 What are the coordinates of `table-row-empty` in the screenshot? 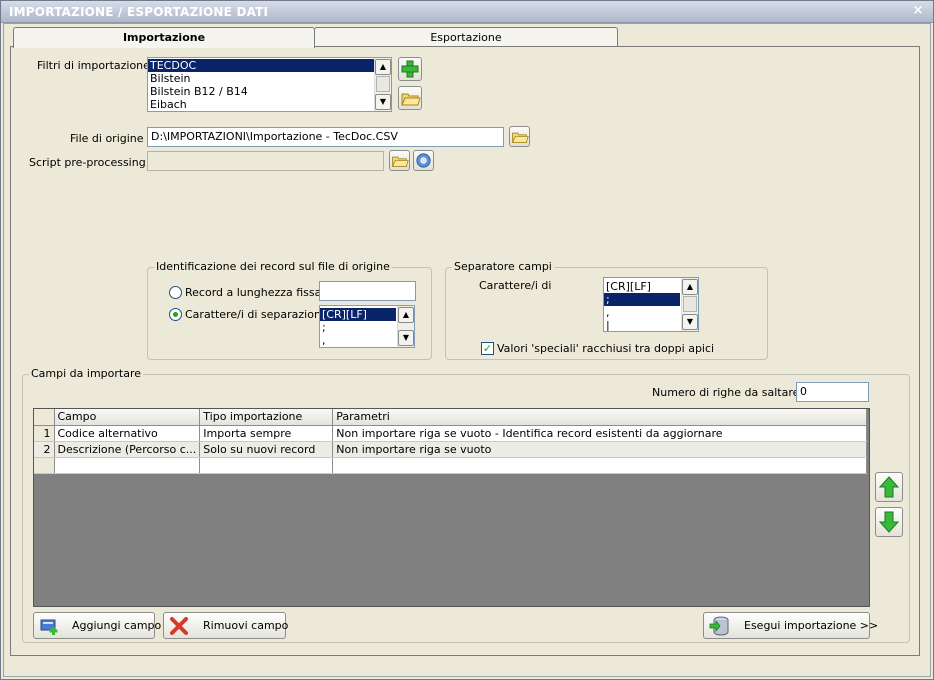 It's located at (451, 465).